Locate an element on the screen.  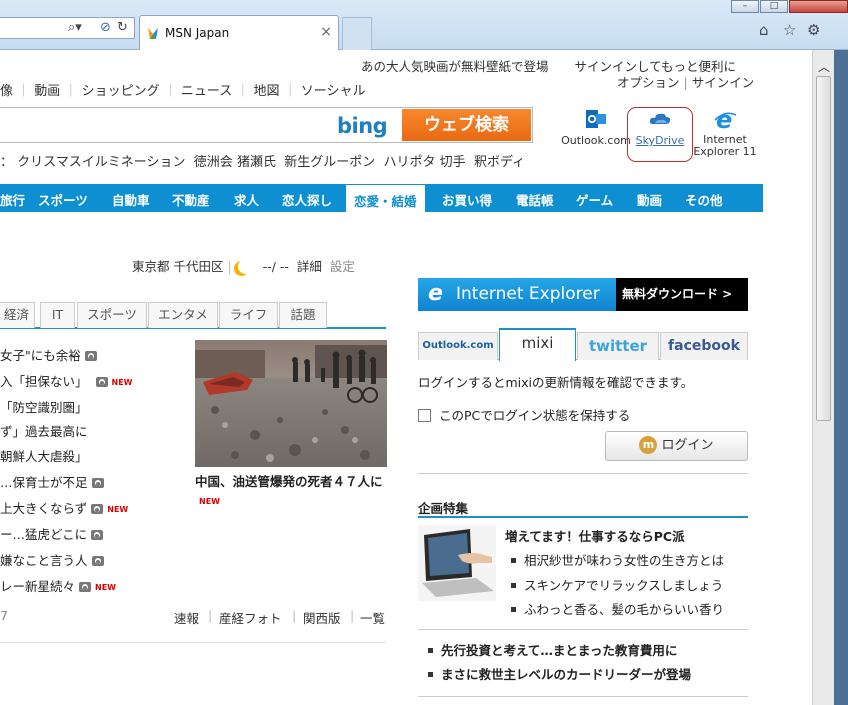
news-item: 朝鮮人大虐殺」 is located at coordinates (44, 455).